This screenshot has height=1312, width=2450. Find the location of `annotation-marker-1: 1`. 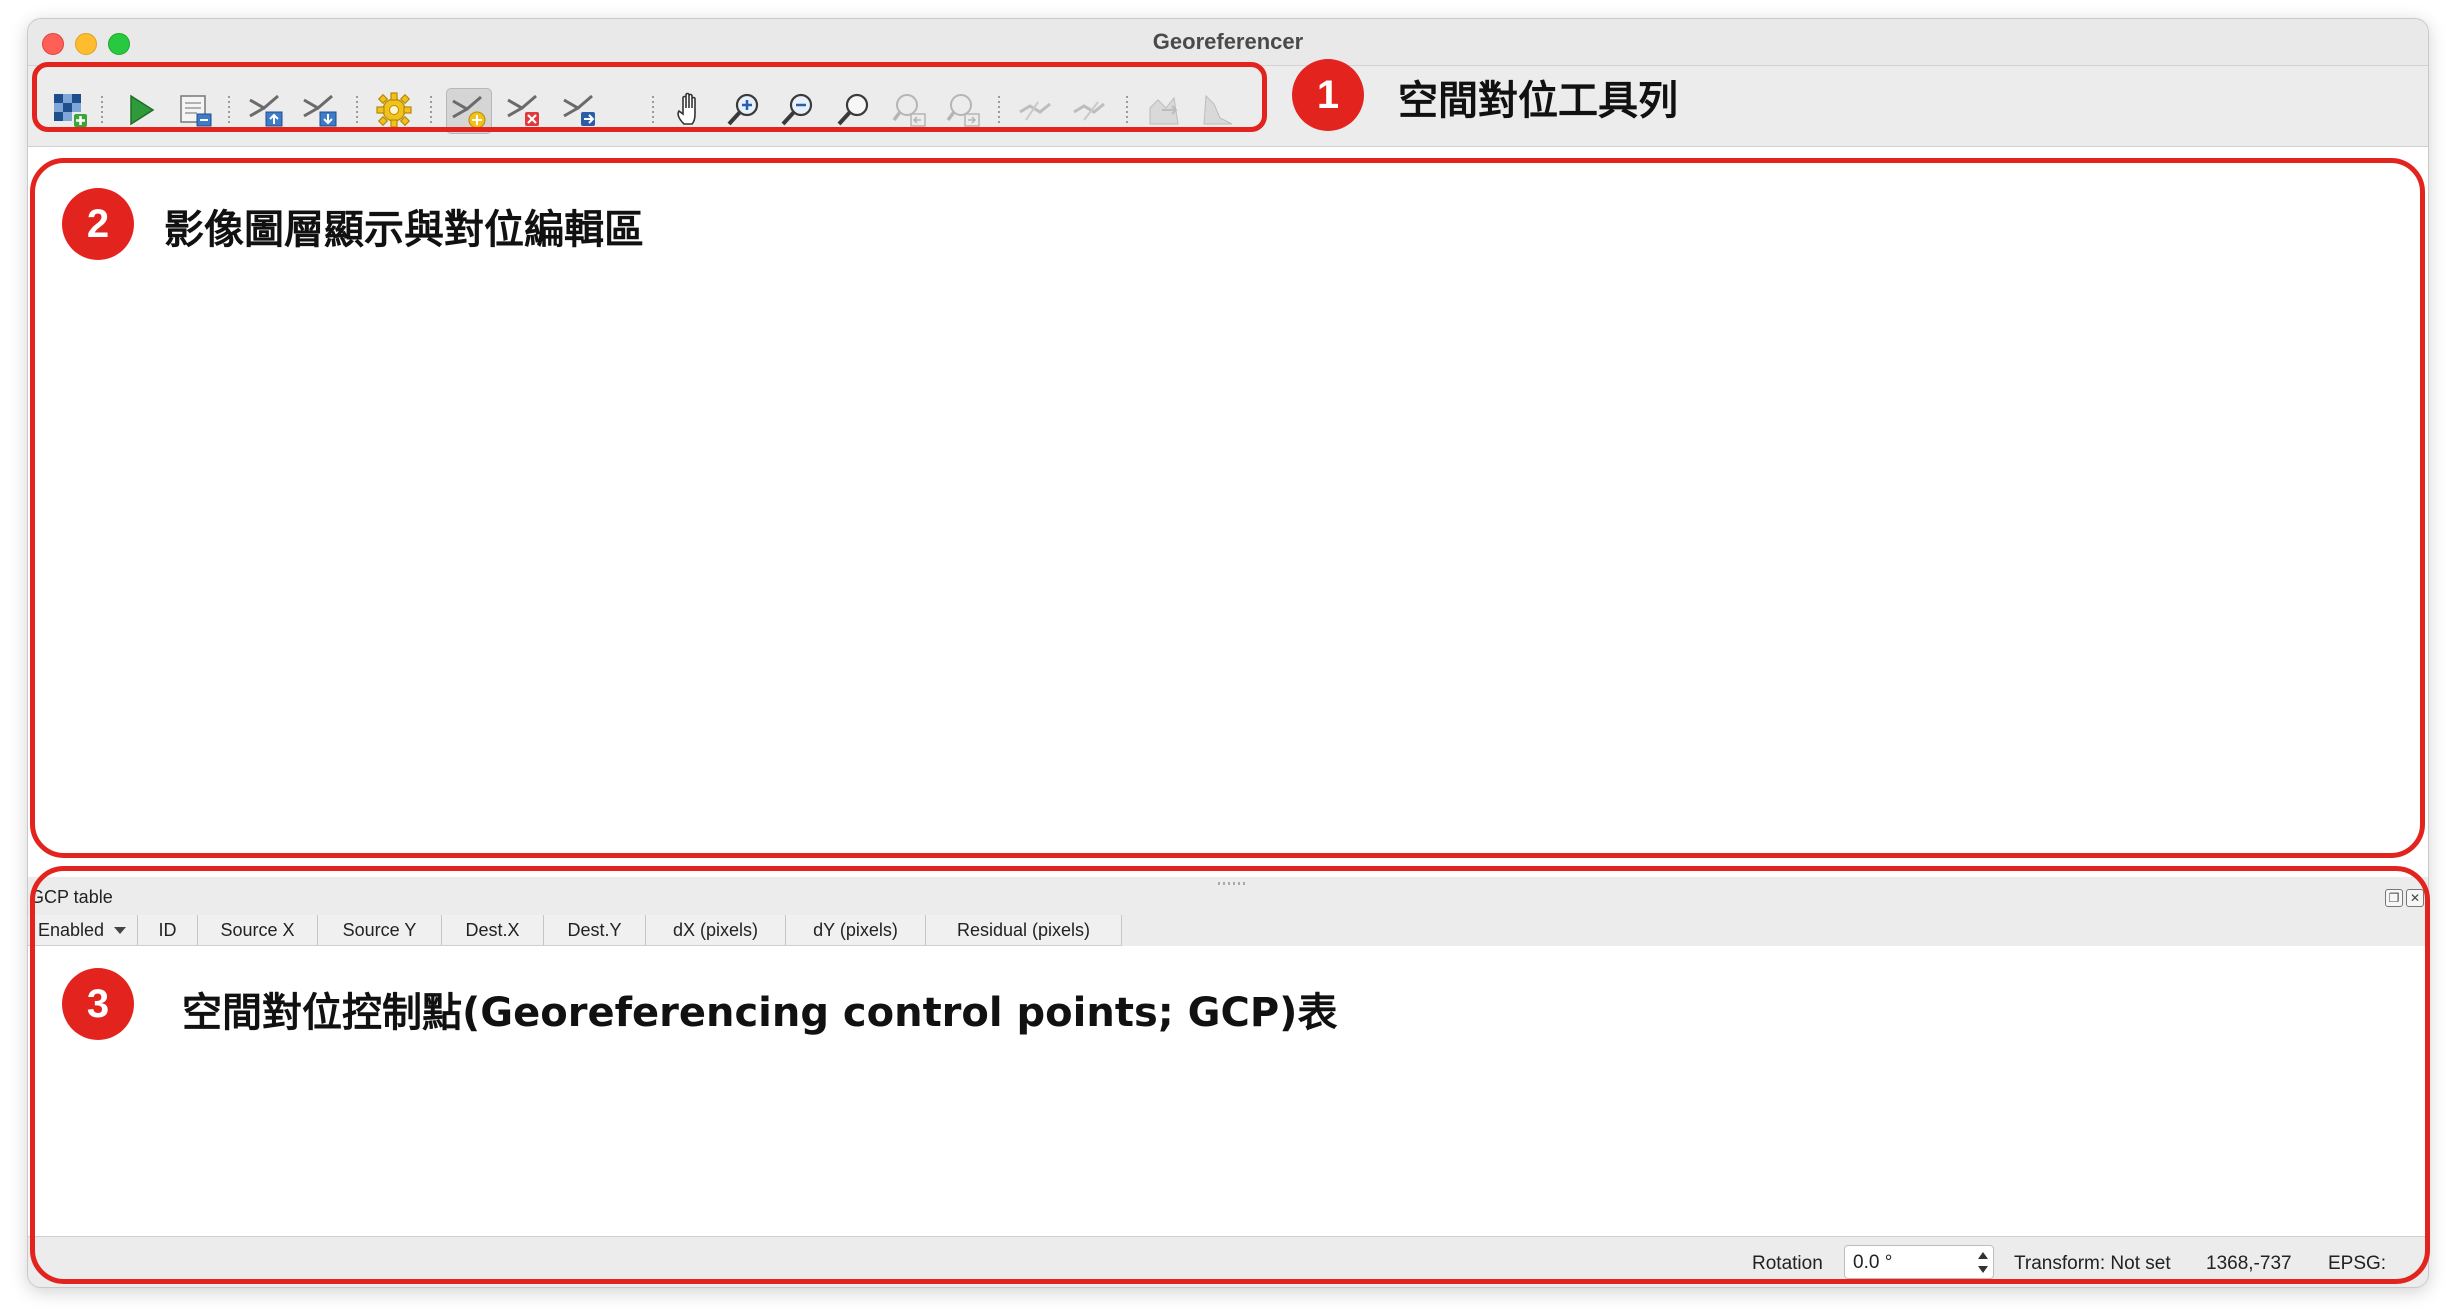

annotation-marker-1: 1 is located at coordinates (1328, 95).